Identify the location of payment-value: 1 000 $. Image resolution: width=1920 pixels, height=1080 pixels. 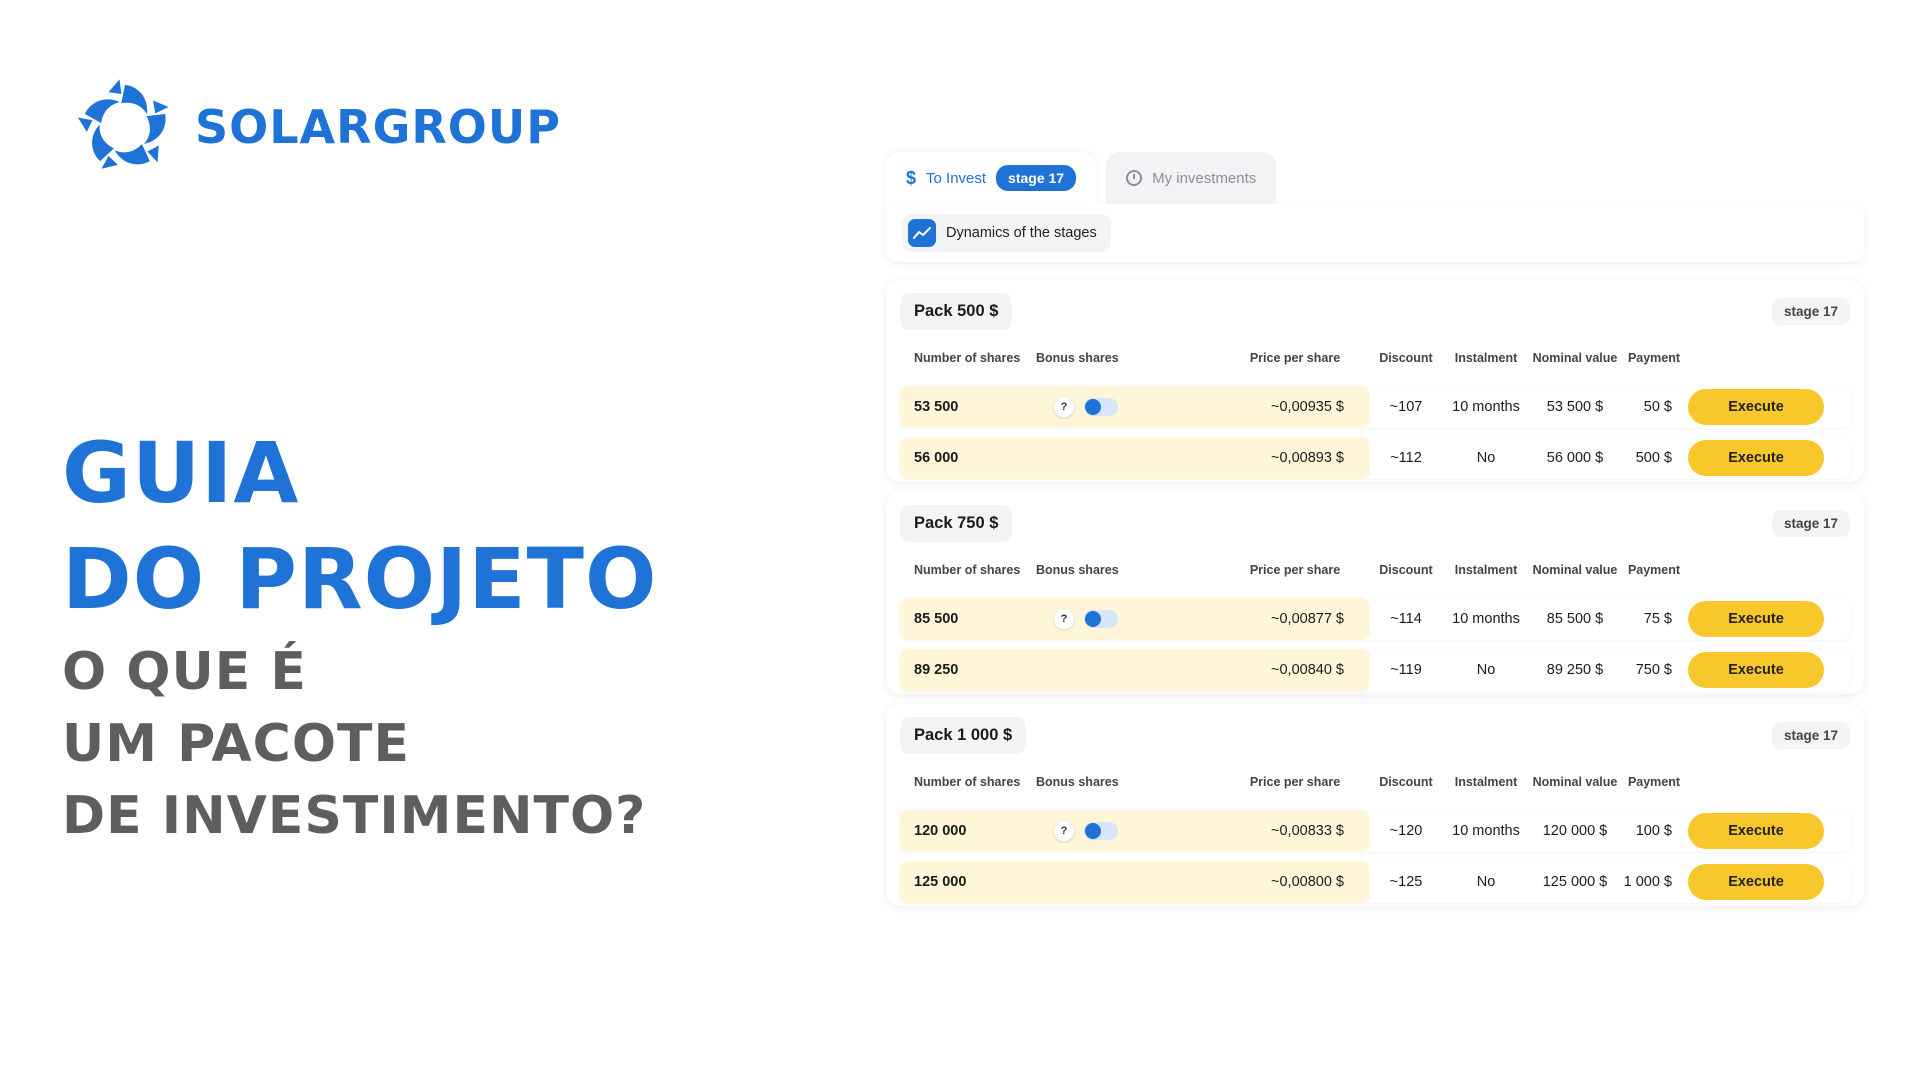
(1647, 882).